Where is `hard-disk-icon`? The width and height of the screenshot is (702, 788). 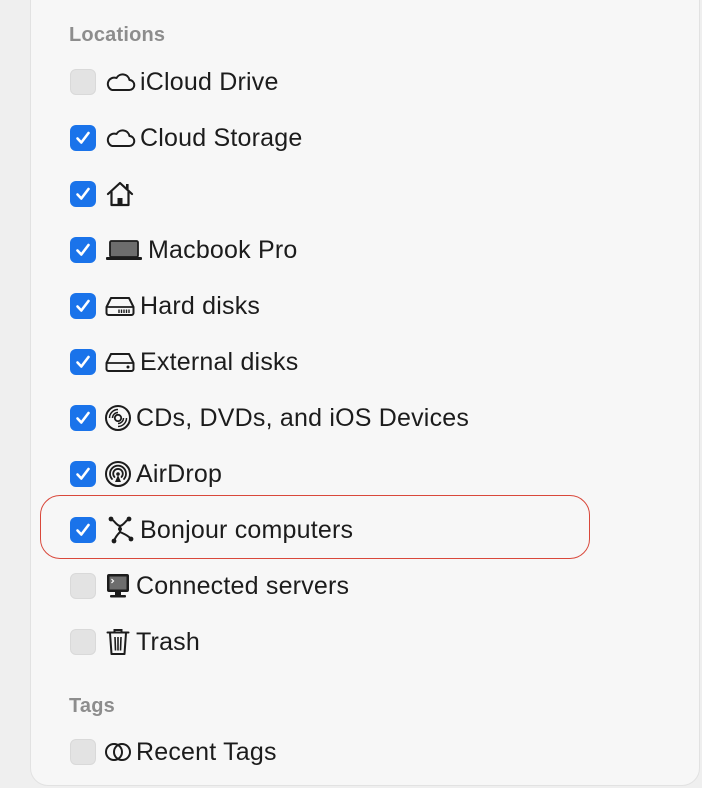 hard-disk-icon is located at coordinates (120, 306).